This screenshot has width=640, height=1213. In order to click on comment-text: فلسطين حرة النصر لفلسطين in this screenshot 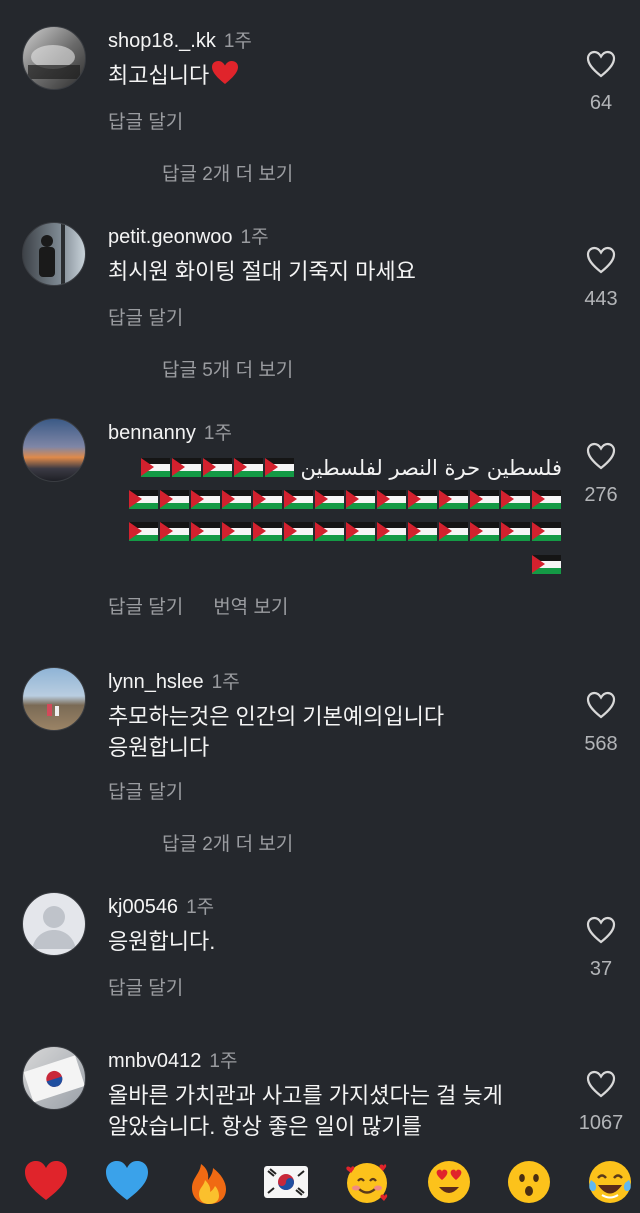, I will do `click(351, 467)`.